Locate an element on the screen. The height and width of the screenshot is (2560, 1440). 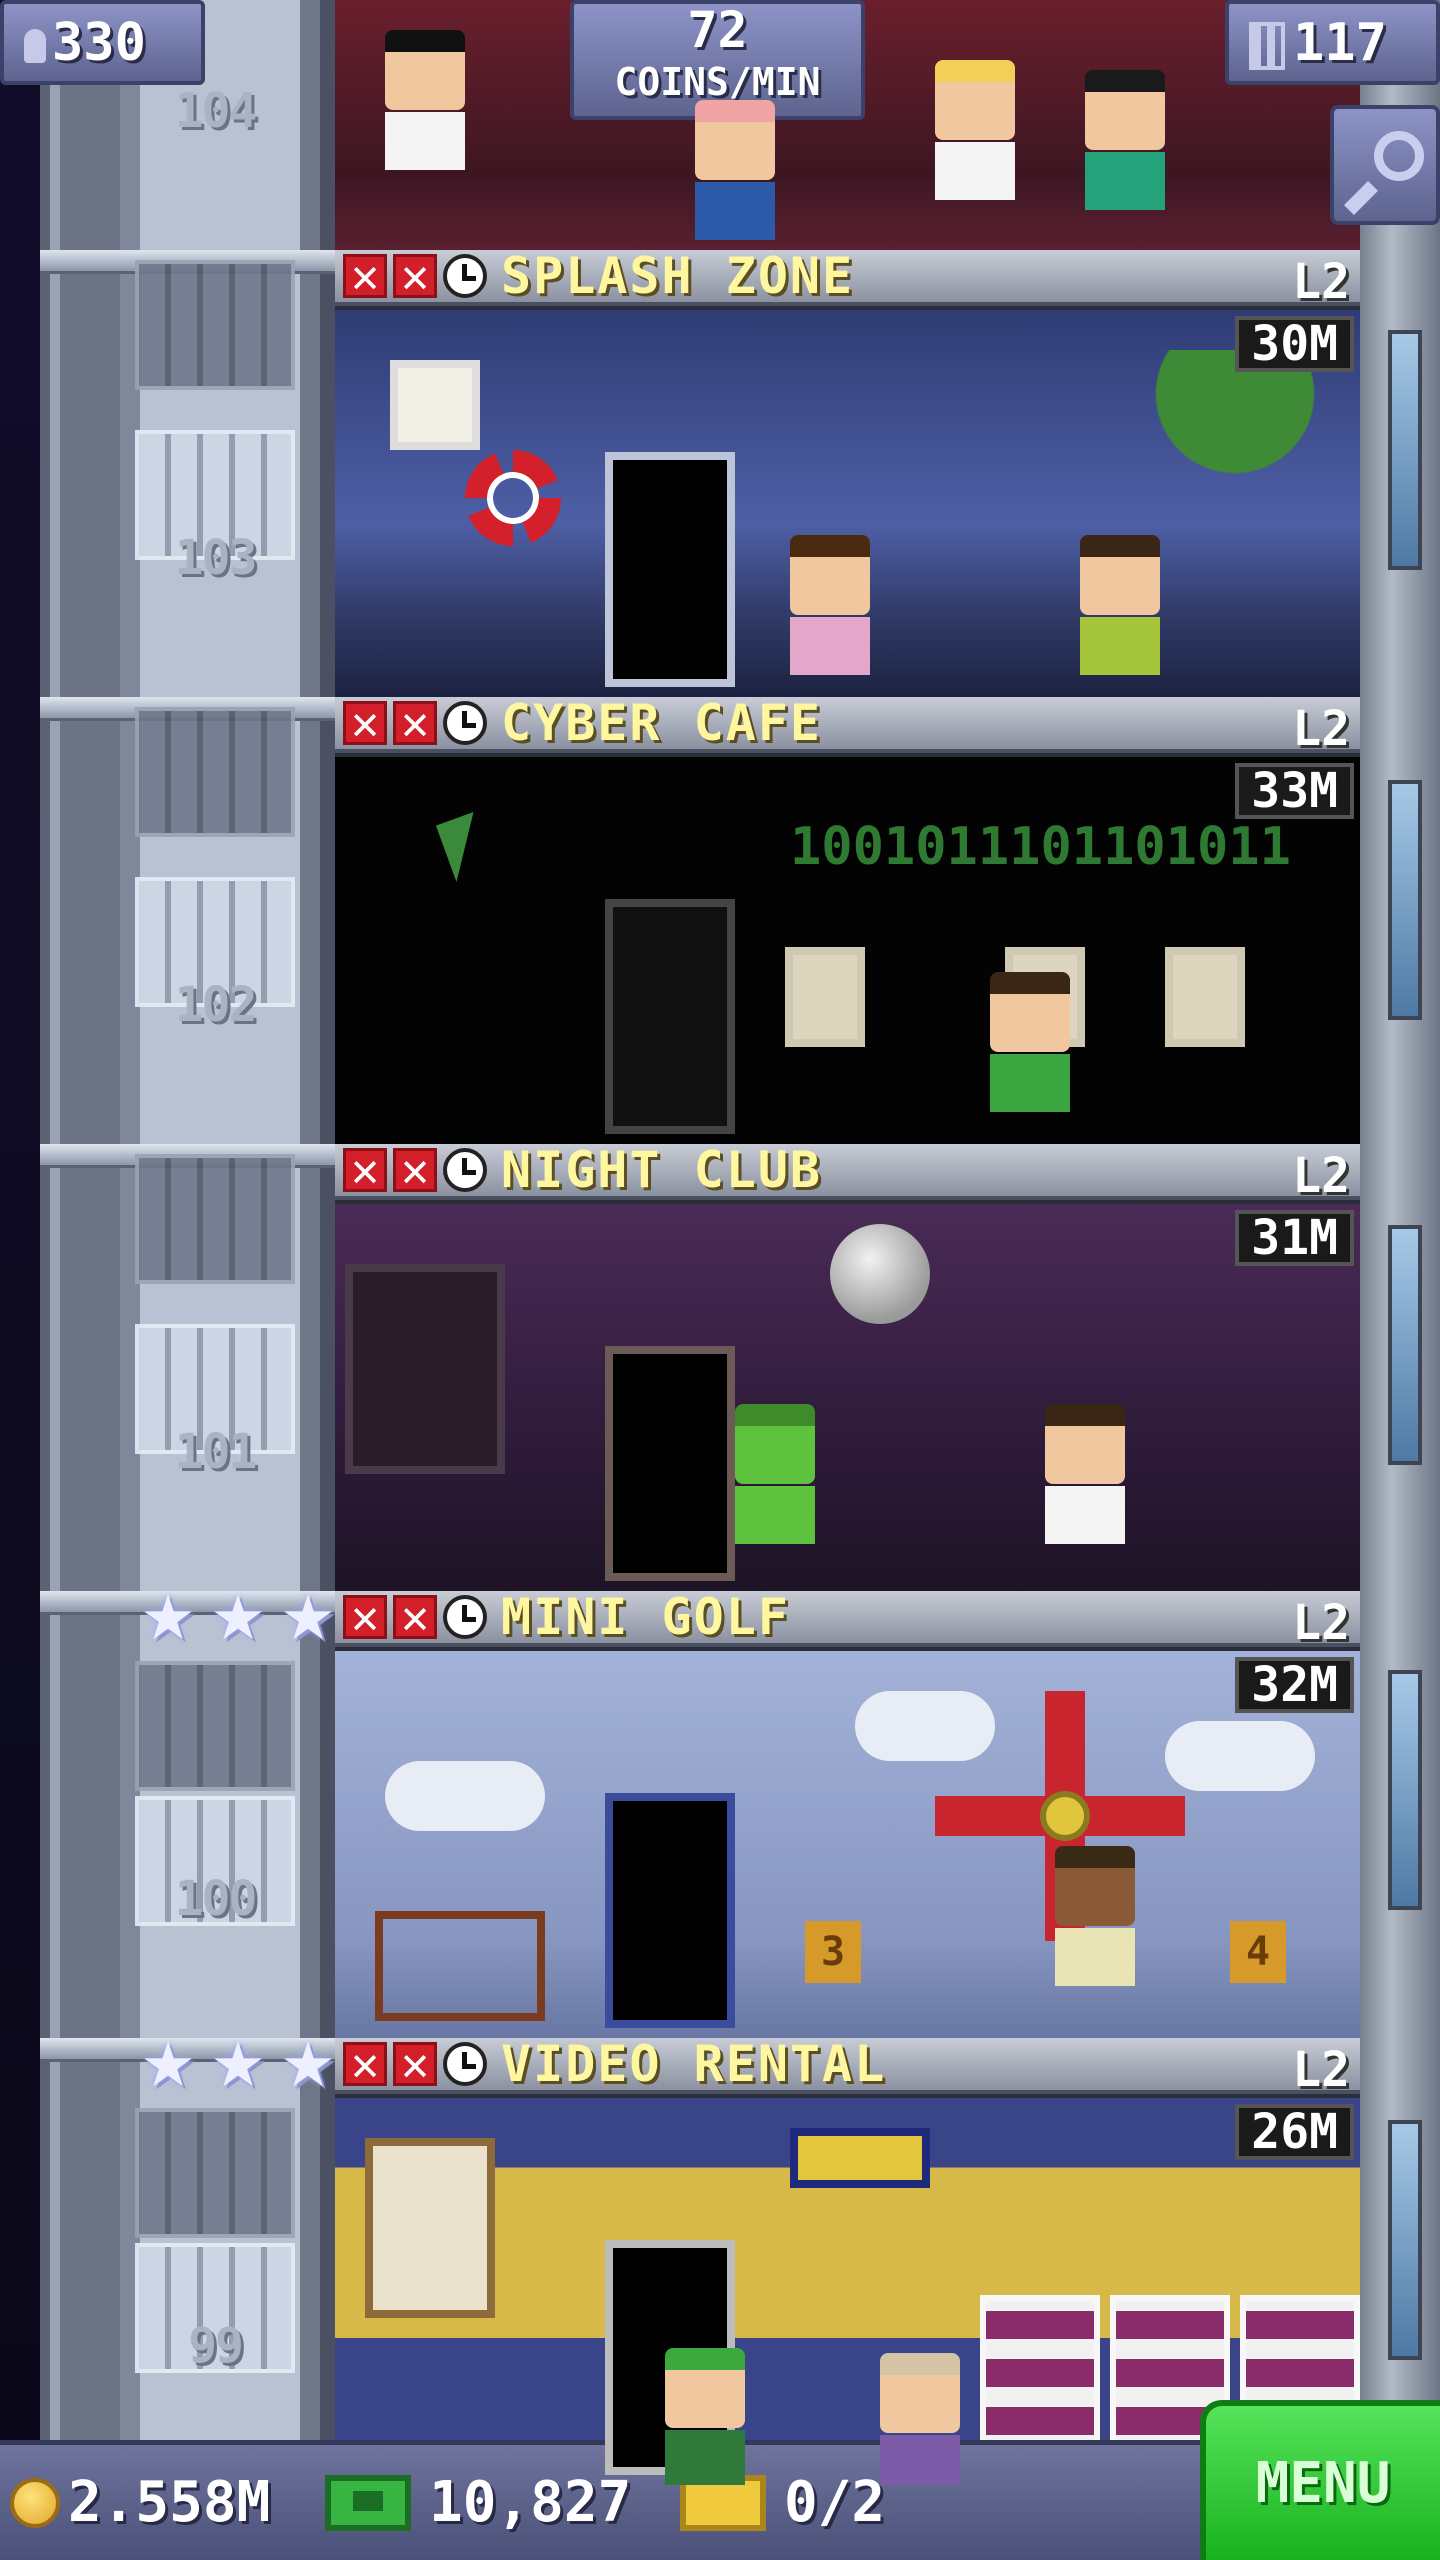
bux-value: 10,827 is located at coordinates (530, 2502).